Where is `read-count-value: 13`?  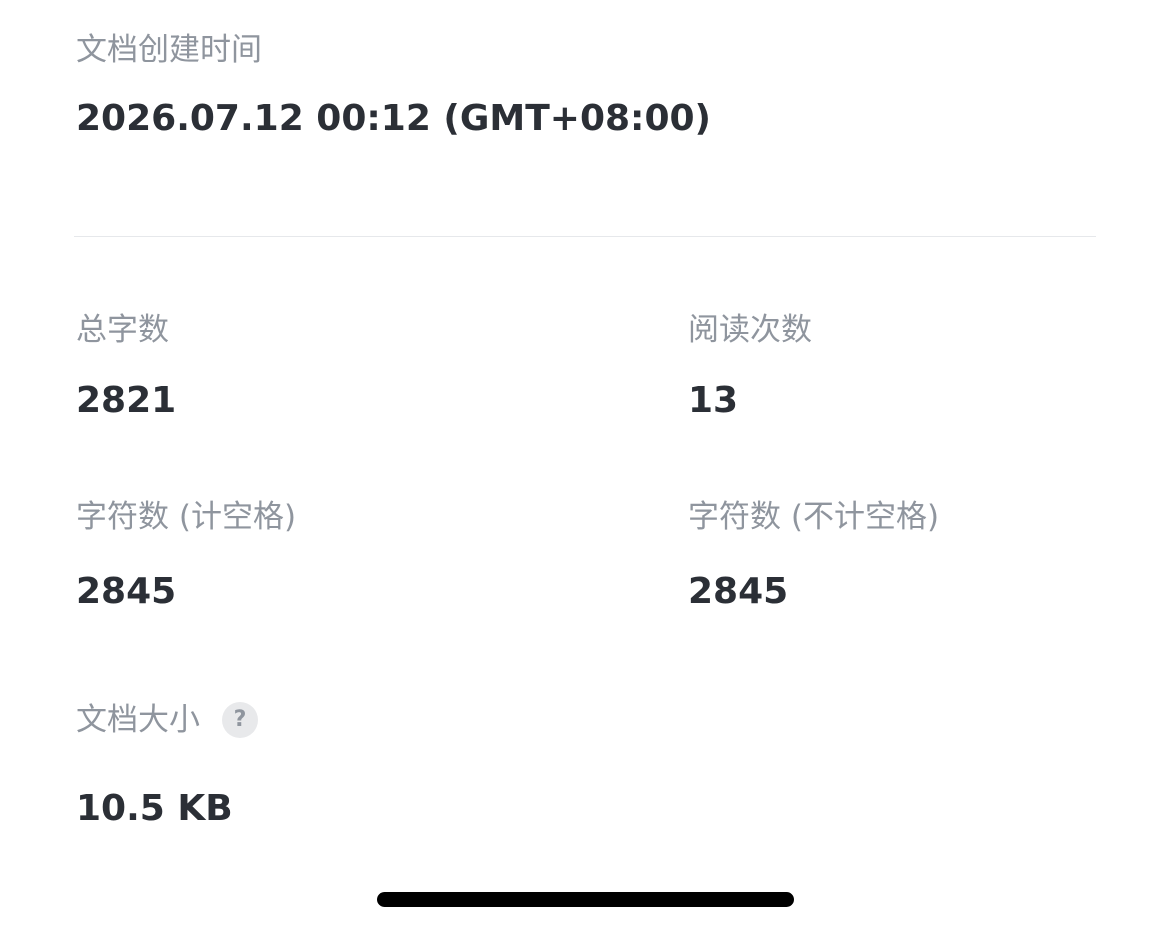
read-count-value: 13 is located at coordinates (713, 400).